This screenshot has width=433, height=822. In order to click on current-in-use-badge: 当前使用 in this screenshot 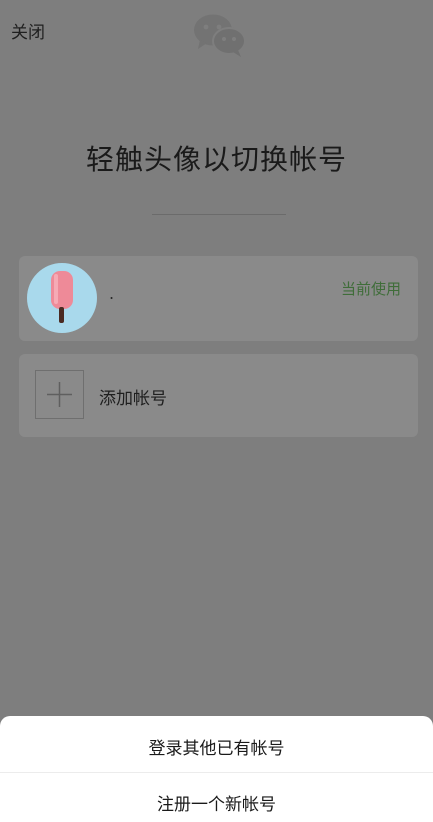, I will do `click(370, 289)`.